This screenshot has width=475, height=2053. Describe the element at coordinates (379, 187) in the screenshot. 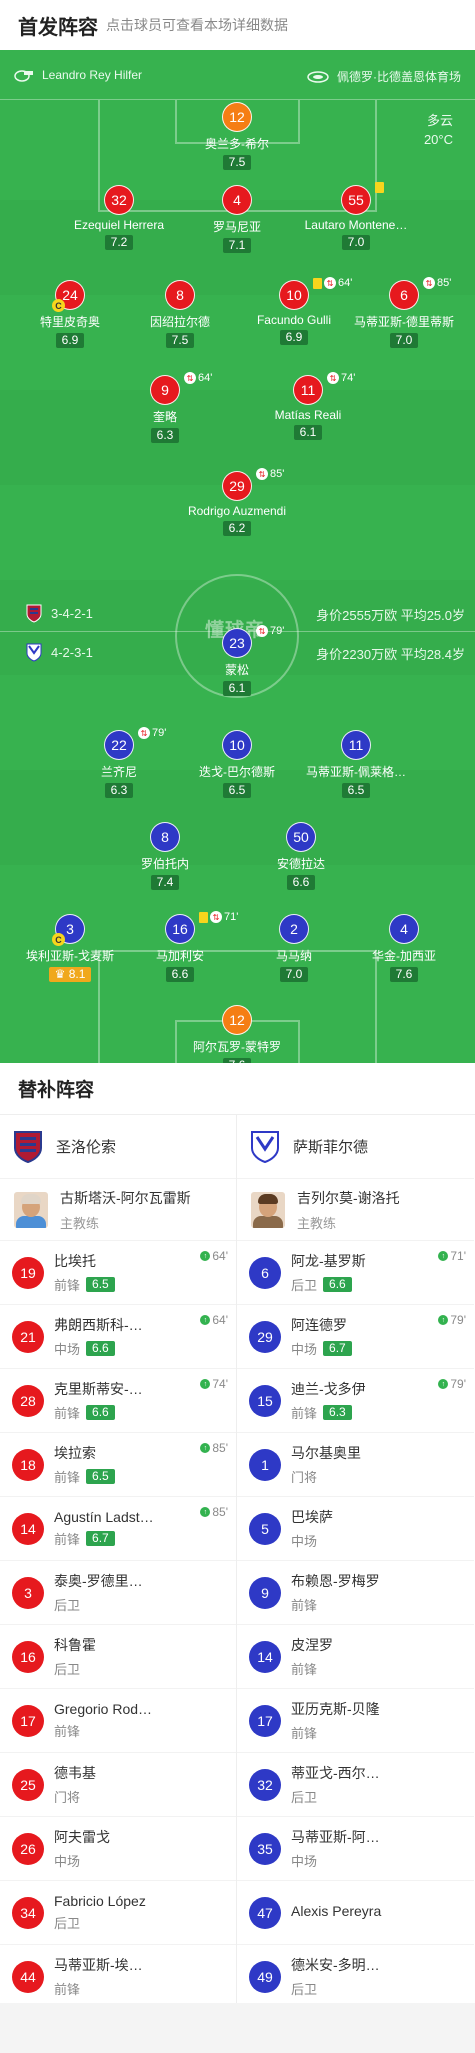

I see `yellow-card-icon` at that location.